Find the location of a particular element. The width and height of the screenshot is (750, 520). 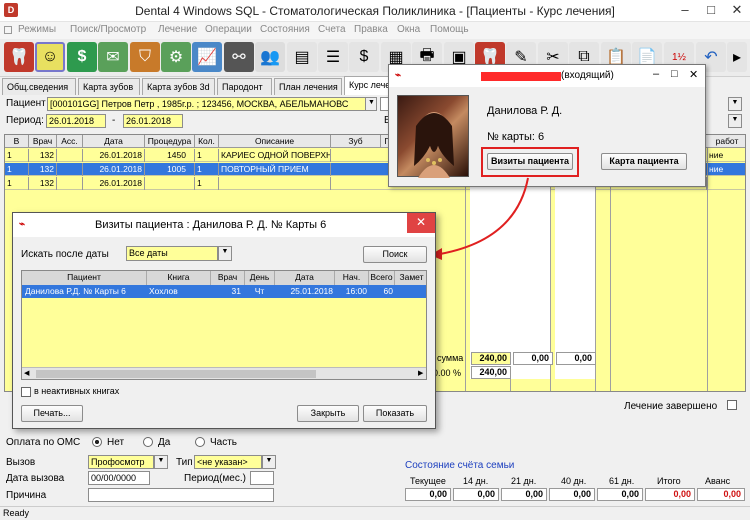

right-dropdown2-icon: ▼ is located at coordinates (735, 121).